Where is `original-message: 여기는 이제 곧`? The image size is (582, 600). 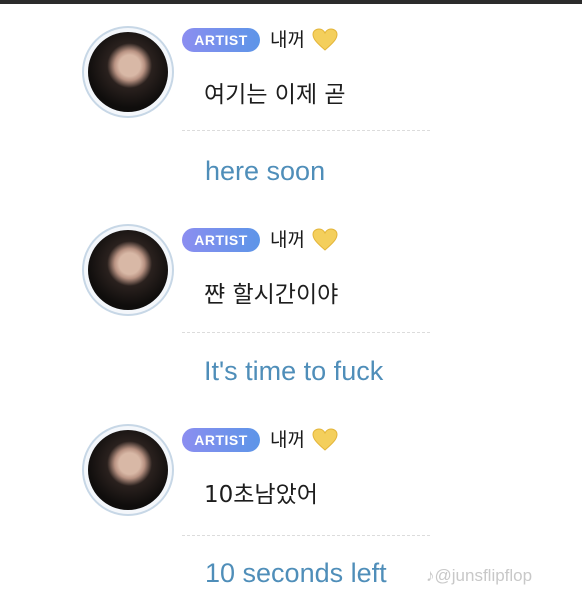
original-message: 여기는 이제 곧 is located at coordinates (275, 95).